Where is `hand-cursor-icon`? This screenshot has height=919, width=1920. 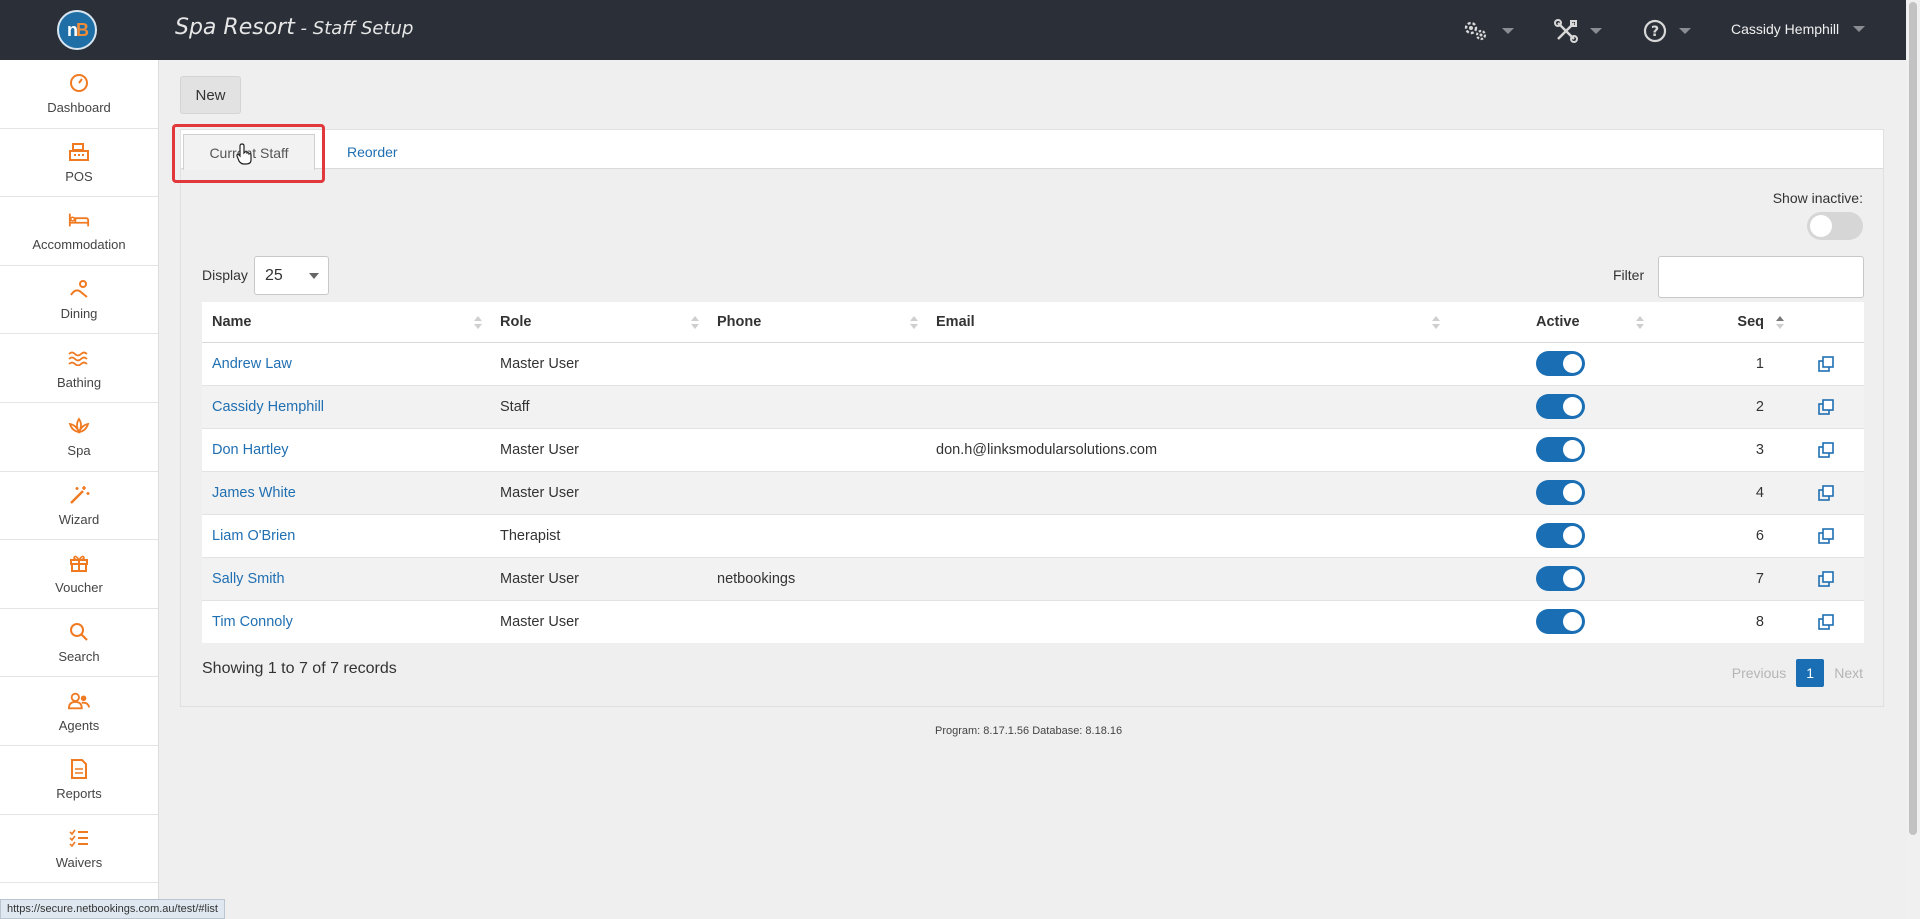
hand-cursor-icon is located at coordinates (244, 154).